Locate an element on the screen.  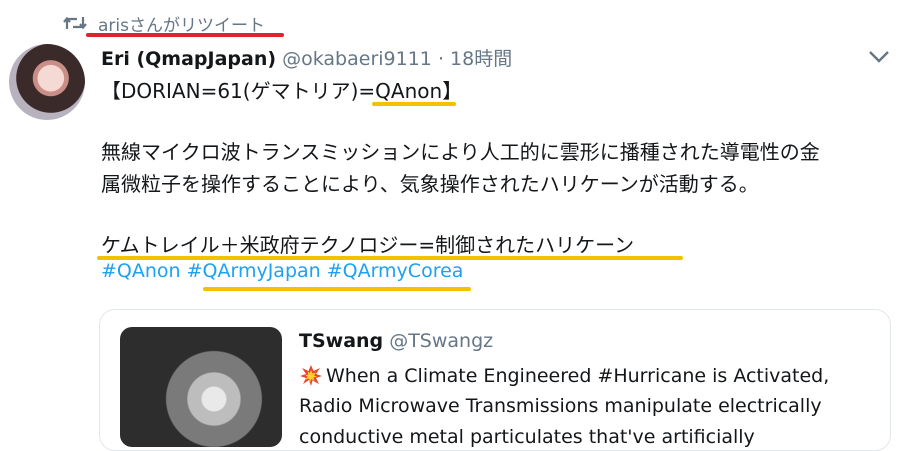
tweet-paragraph-line-2: 属微粒子を操作することにより、気象操作されたハリケーンが活動する。 is located at coordinates (430, 184).